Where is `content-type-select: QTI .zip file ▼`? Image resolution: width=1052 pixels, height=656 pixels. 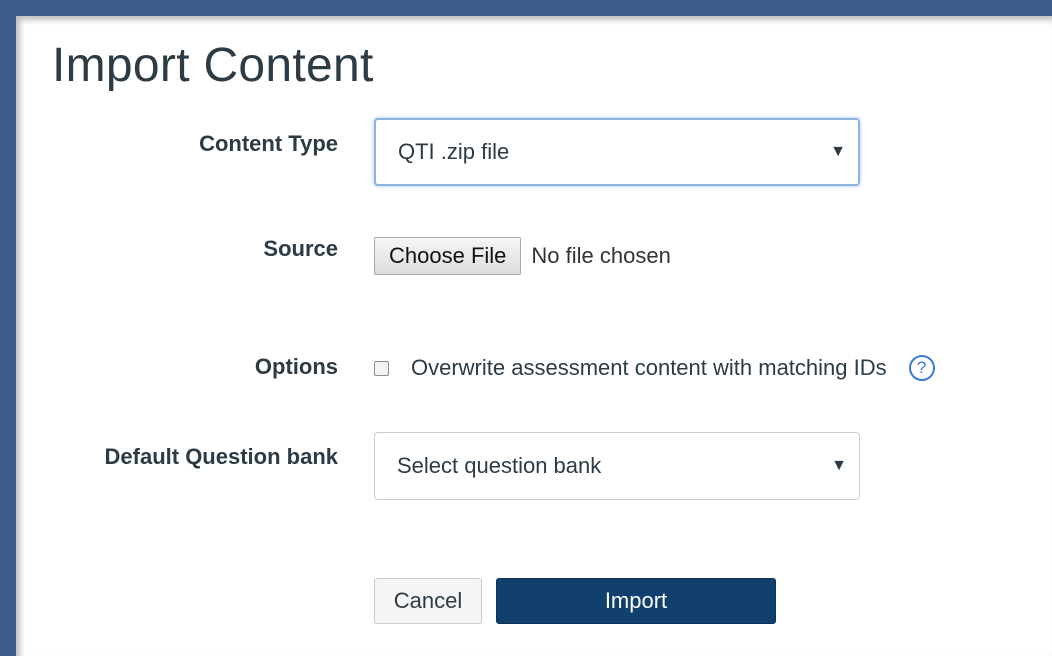 content-type-select: QTI .zip file ▼ is located at coordinates (617, 152).